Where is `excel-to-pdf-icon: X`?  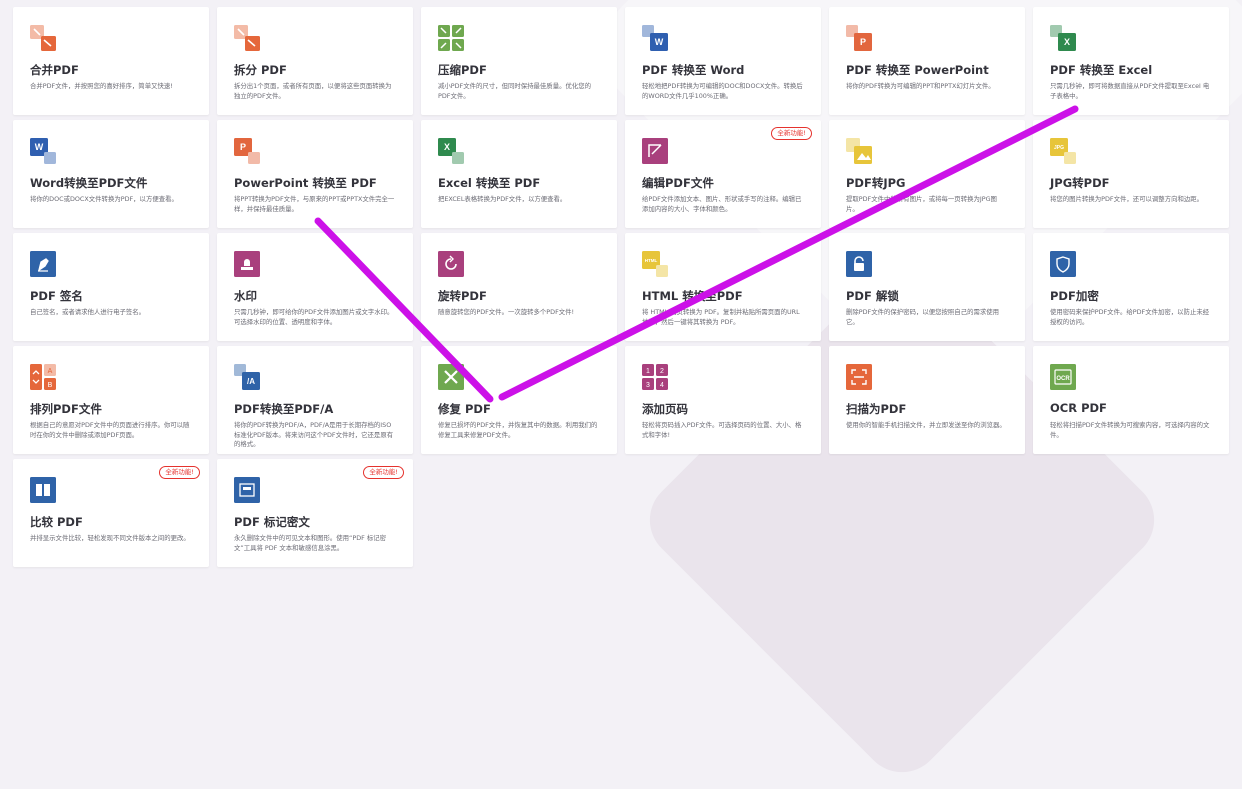 excel-to-pdf-icon: X is located at coordinates (451, 151).